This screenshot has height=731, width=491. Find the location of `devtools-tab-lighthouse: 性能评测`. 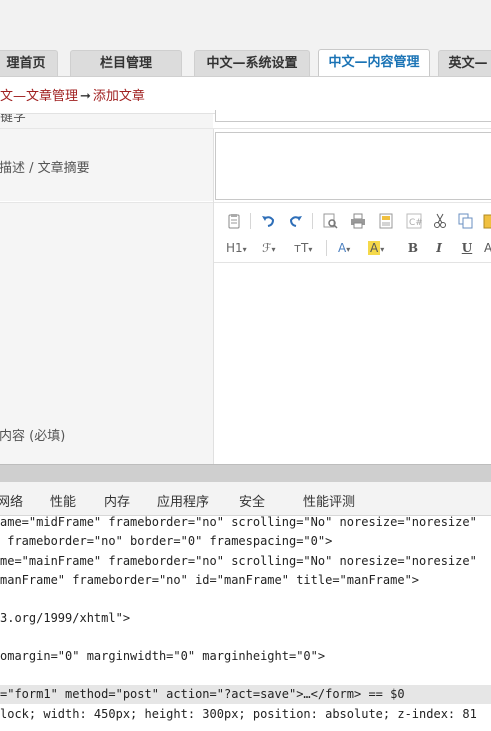

devtools-tab-lighthouse: 性能评测 is located at coordinates (329, 500).